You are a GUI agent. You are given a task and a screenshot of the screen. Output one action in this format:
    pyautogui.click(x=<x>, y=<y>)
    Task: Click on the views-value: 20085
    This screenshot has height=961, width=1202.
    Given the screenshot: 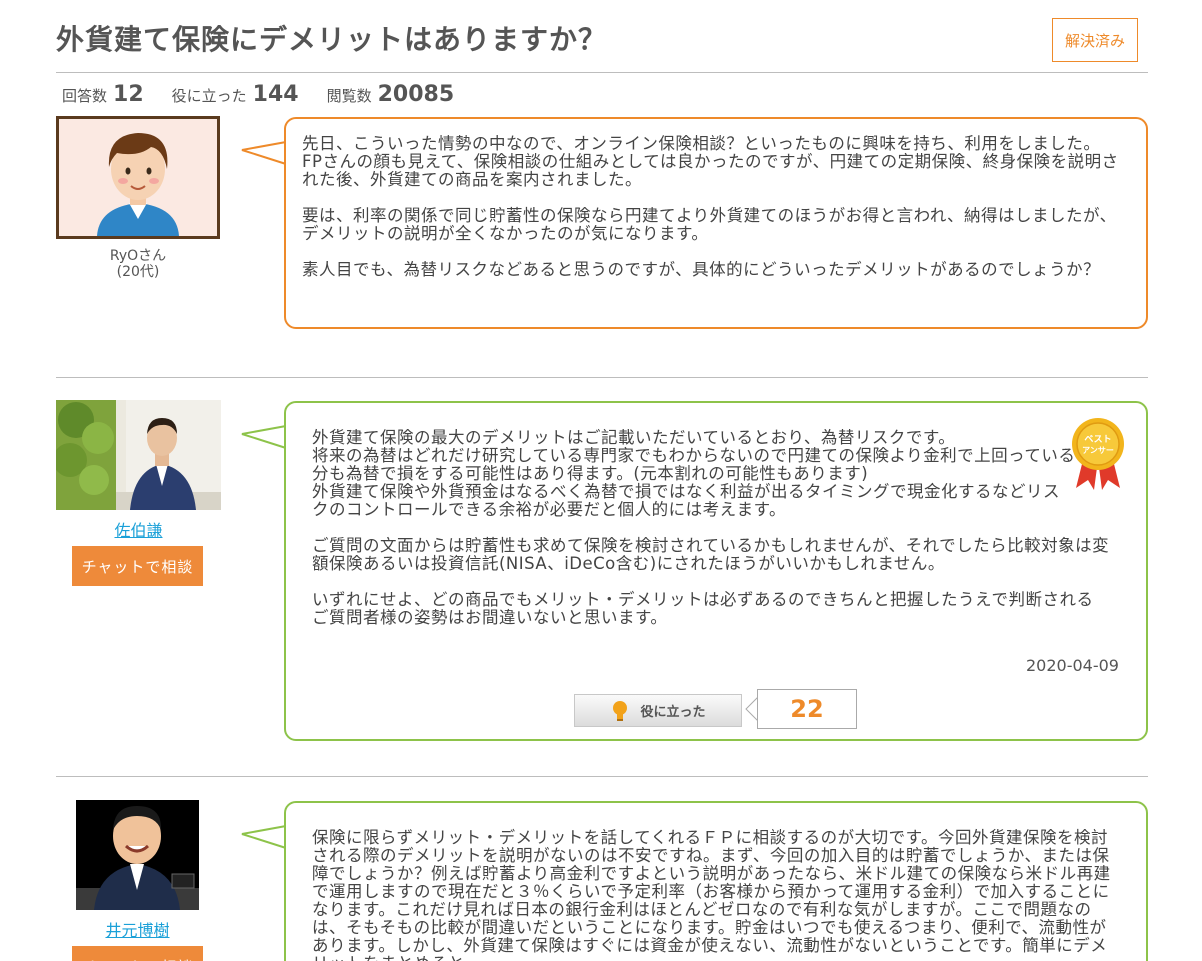 What is the action you would take?
    pyautogui.click(x=416, y=94)
    